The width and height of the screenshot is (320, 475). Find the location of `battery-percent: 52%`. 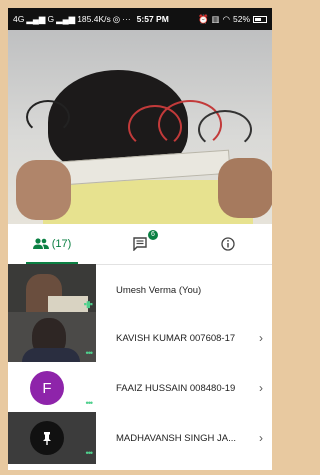

battery-percent: 52% is located at coordinates (241, 19).